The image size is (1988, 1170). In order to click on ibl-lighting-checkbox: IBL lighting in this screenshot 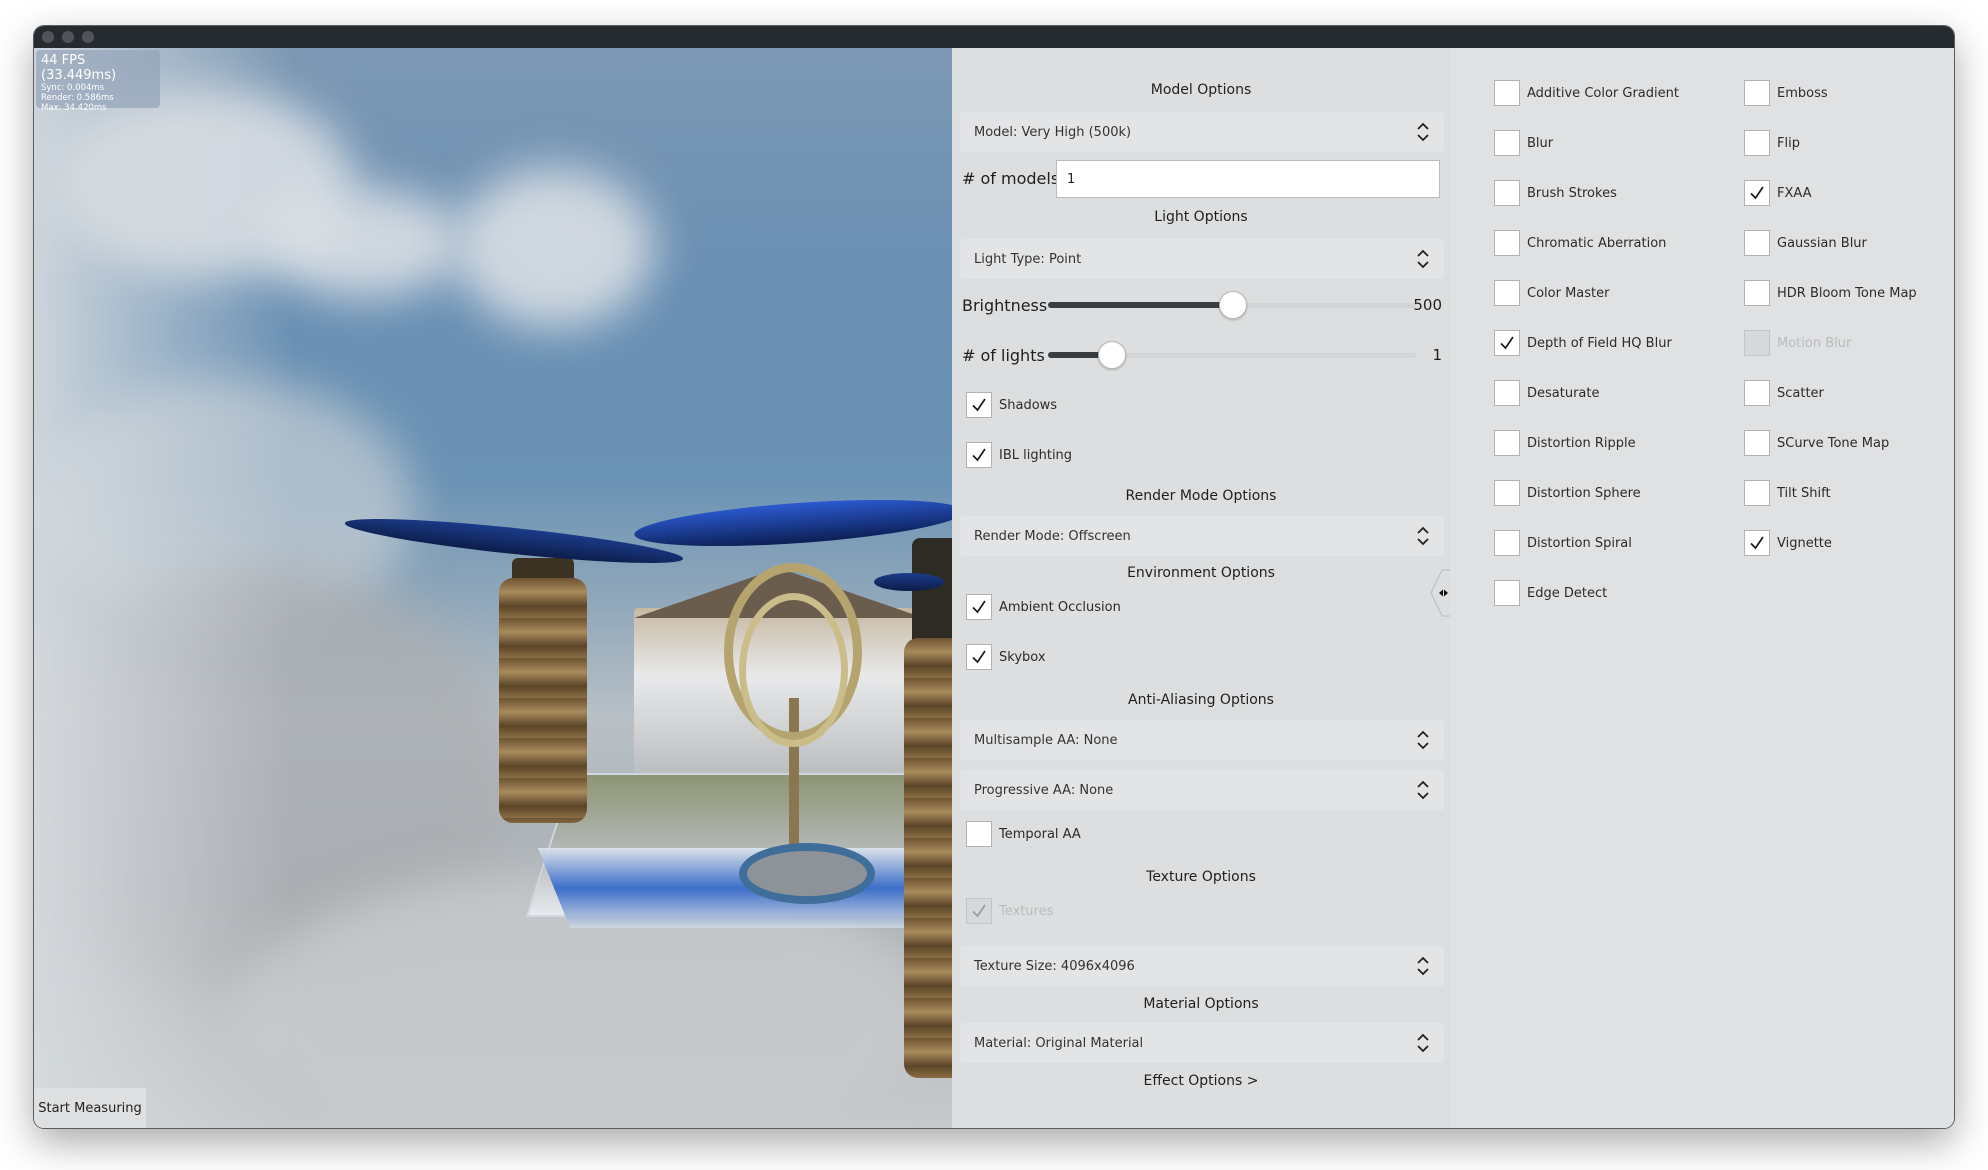, I will do `click(1019, 455)`.